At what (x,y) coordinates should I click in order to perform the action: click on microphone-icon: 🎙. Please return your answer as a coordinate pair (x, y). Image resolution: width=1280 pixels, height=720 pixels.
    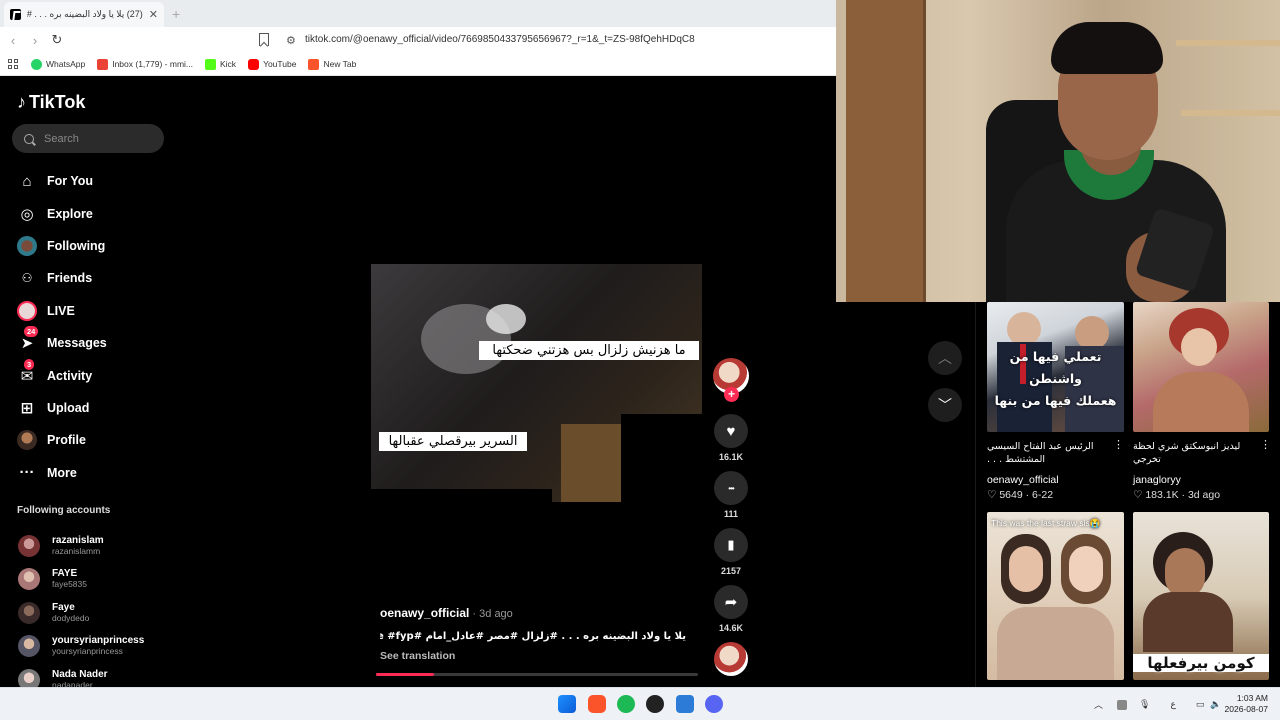
    Looking at the image, I should click on (1144, 704).